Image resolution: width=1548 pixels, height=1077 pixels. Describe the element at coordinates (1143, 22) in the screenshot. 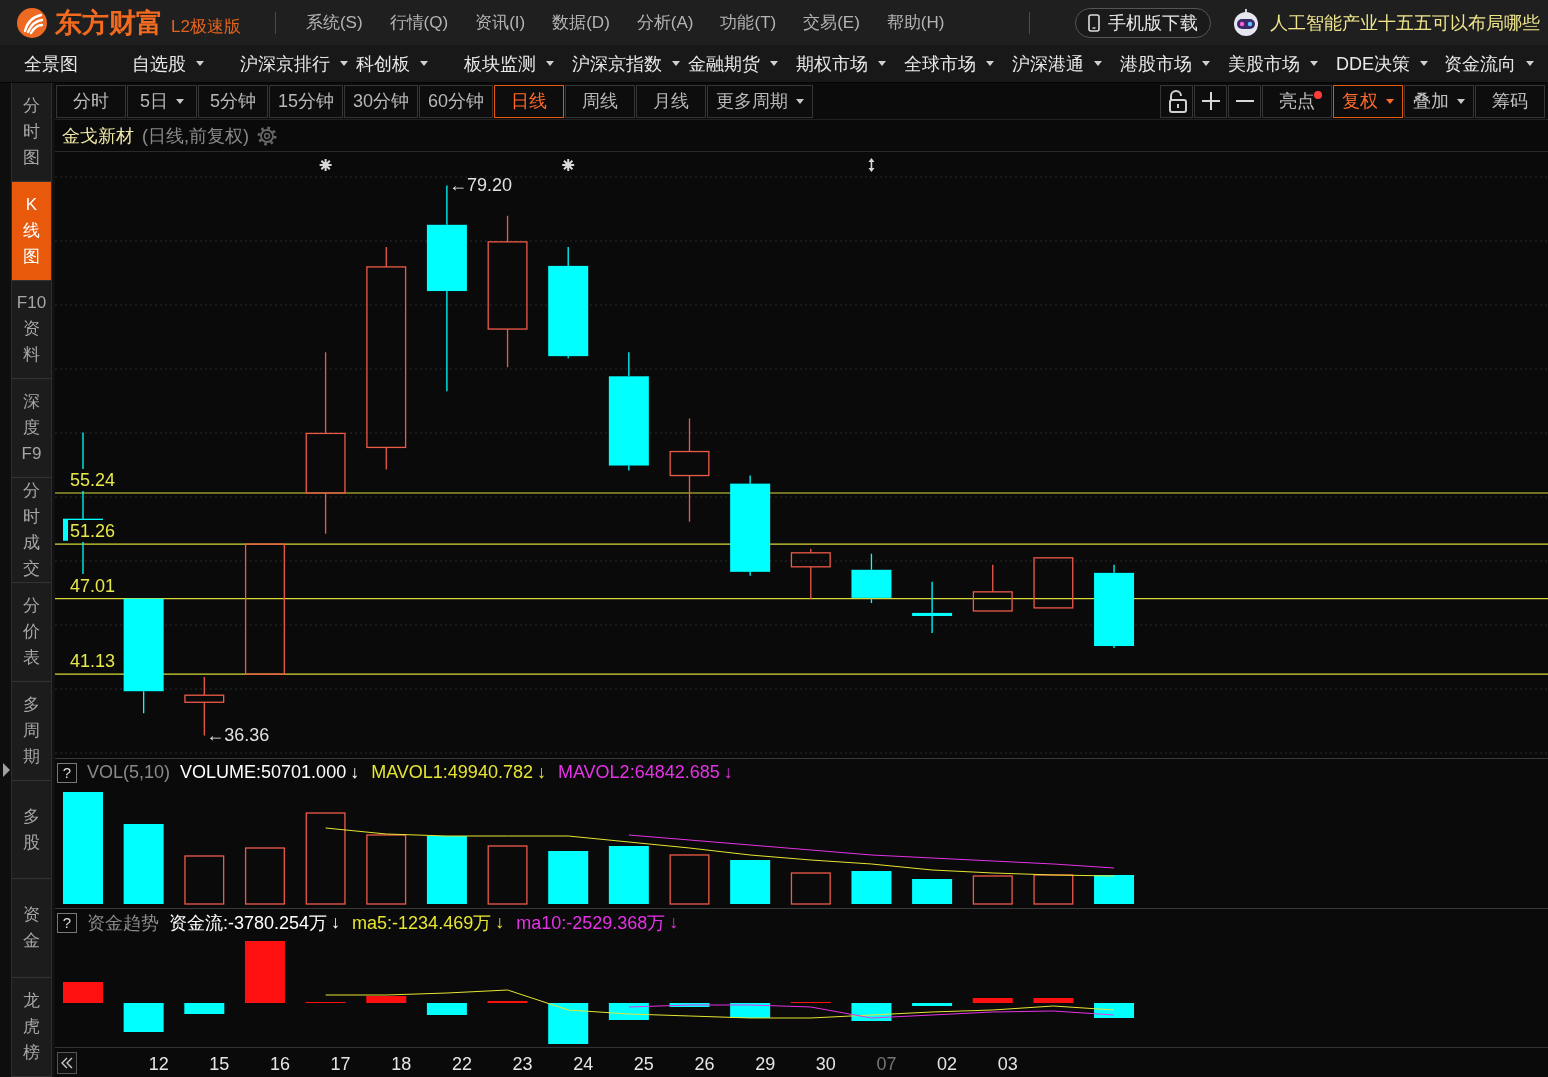

I see `mobile-download-button: 手机版下载` at that location.